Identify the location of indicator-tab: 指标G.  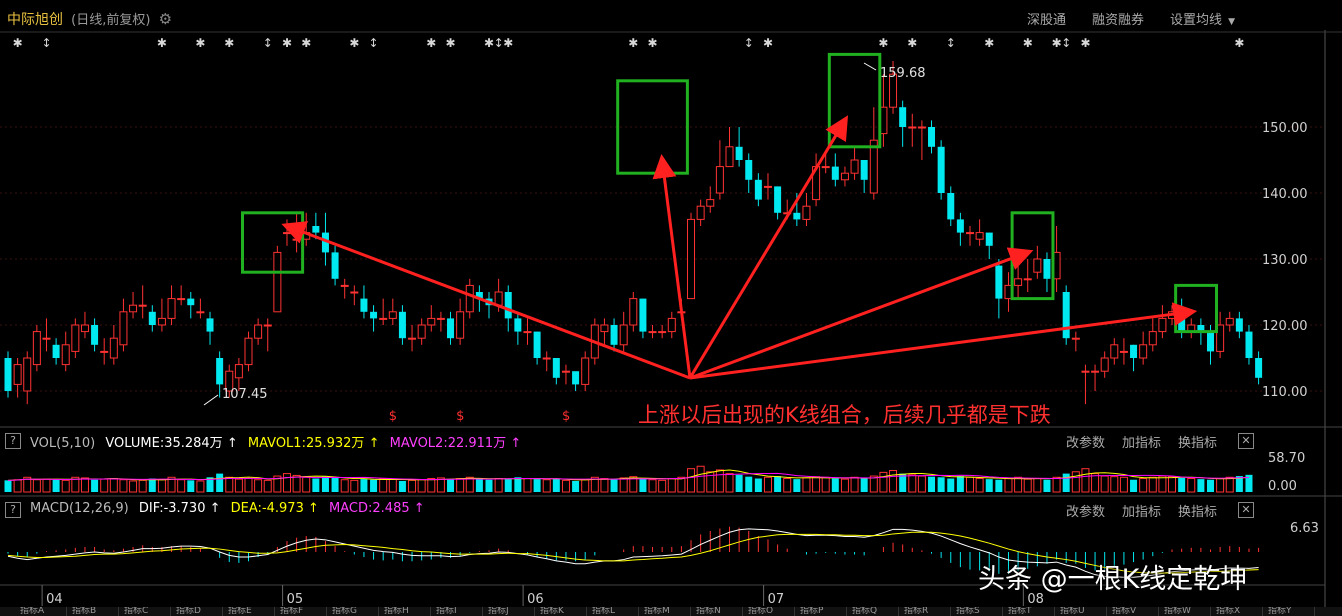
(355, 611).